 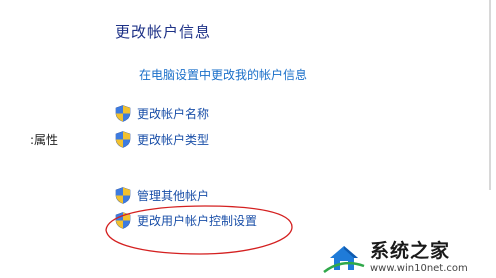 I want to click on action-label: 管理其他帐户, so click(x=173, y=195).